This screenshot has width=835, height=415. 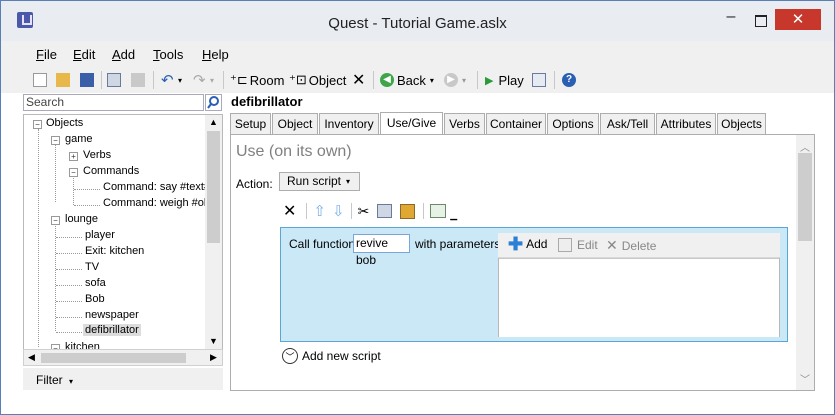 I want to click on redo-dropdown-icon: ▾, so click(x=212, y=80).